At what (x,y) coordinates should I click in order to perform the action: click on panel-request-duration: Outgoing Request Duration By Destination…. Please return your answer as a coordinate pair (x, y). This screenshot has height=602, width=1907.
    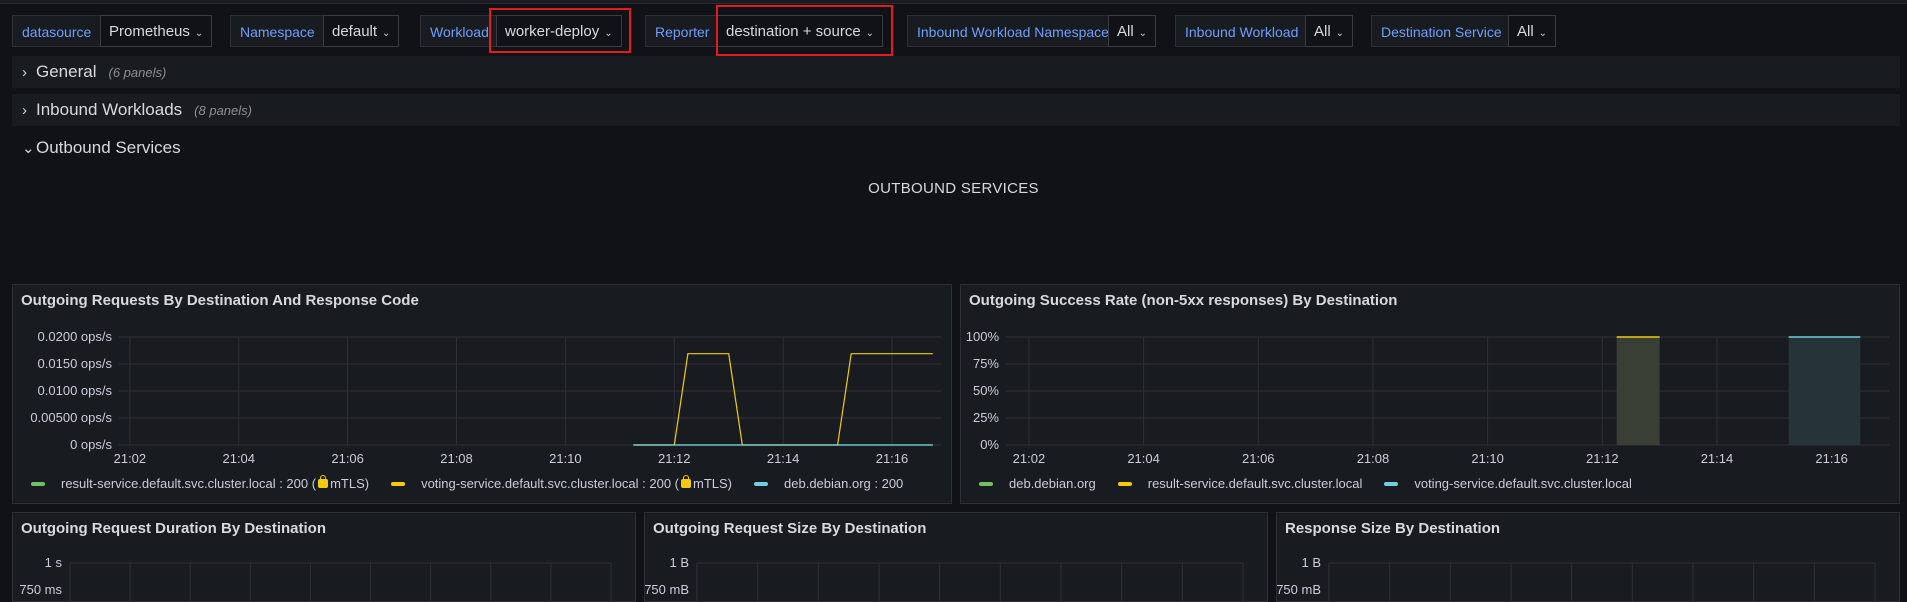
    Looking at the image, I should click on (324, 557).